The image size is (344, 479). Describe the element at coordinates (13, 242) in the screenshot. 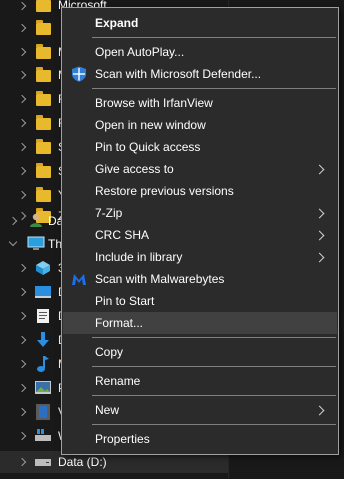

I see `chevron-down-icon` at that location.